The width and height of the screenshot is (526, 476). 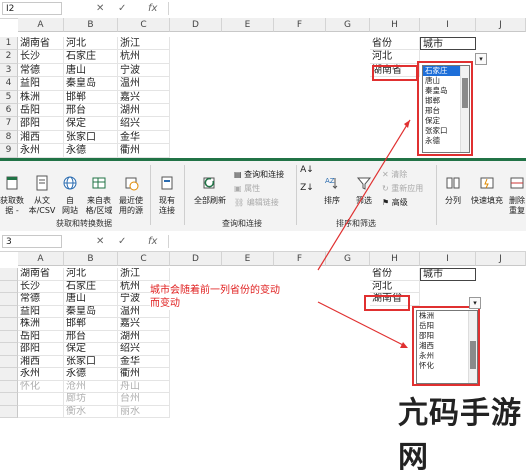 What do you see at coordinates (364, 233) in the screenshot?
I see `annotation-arrows` at bounding box center [364, 233].